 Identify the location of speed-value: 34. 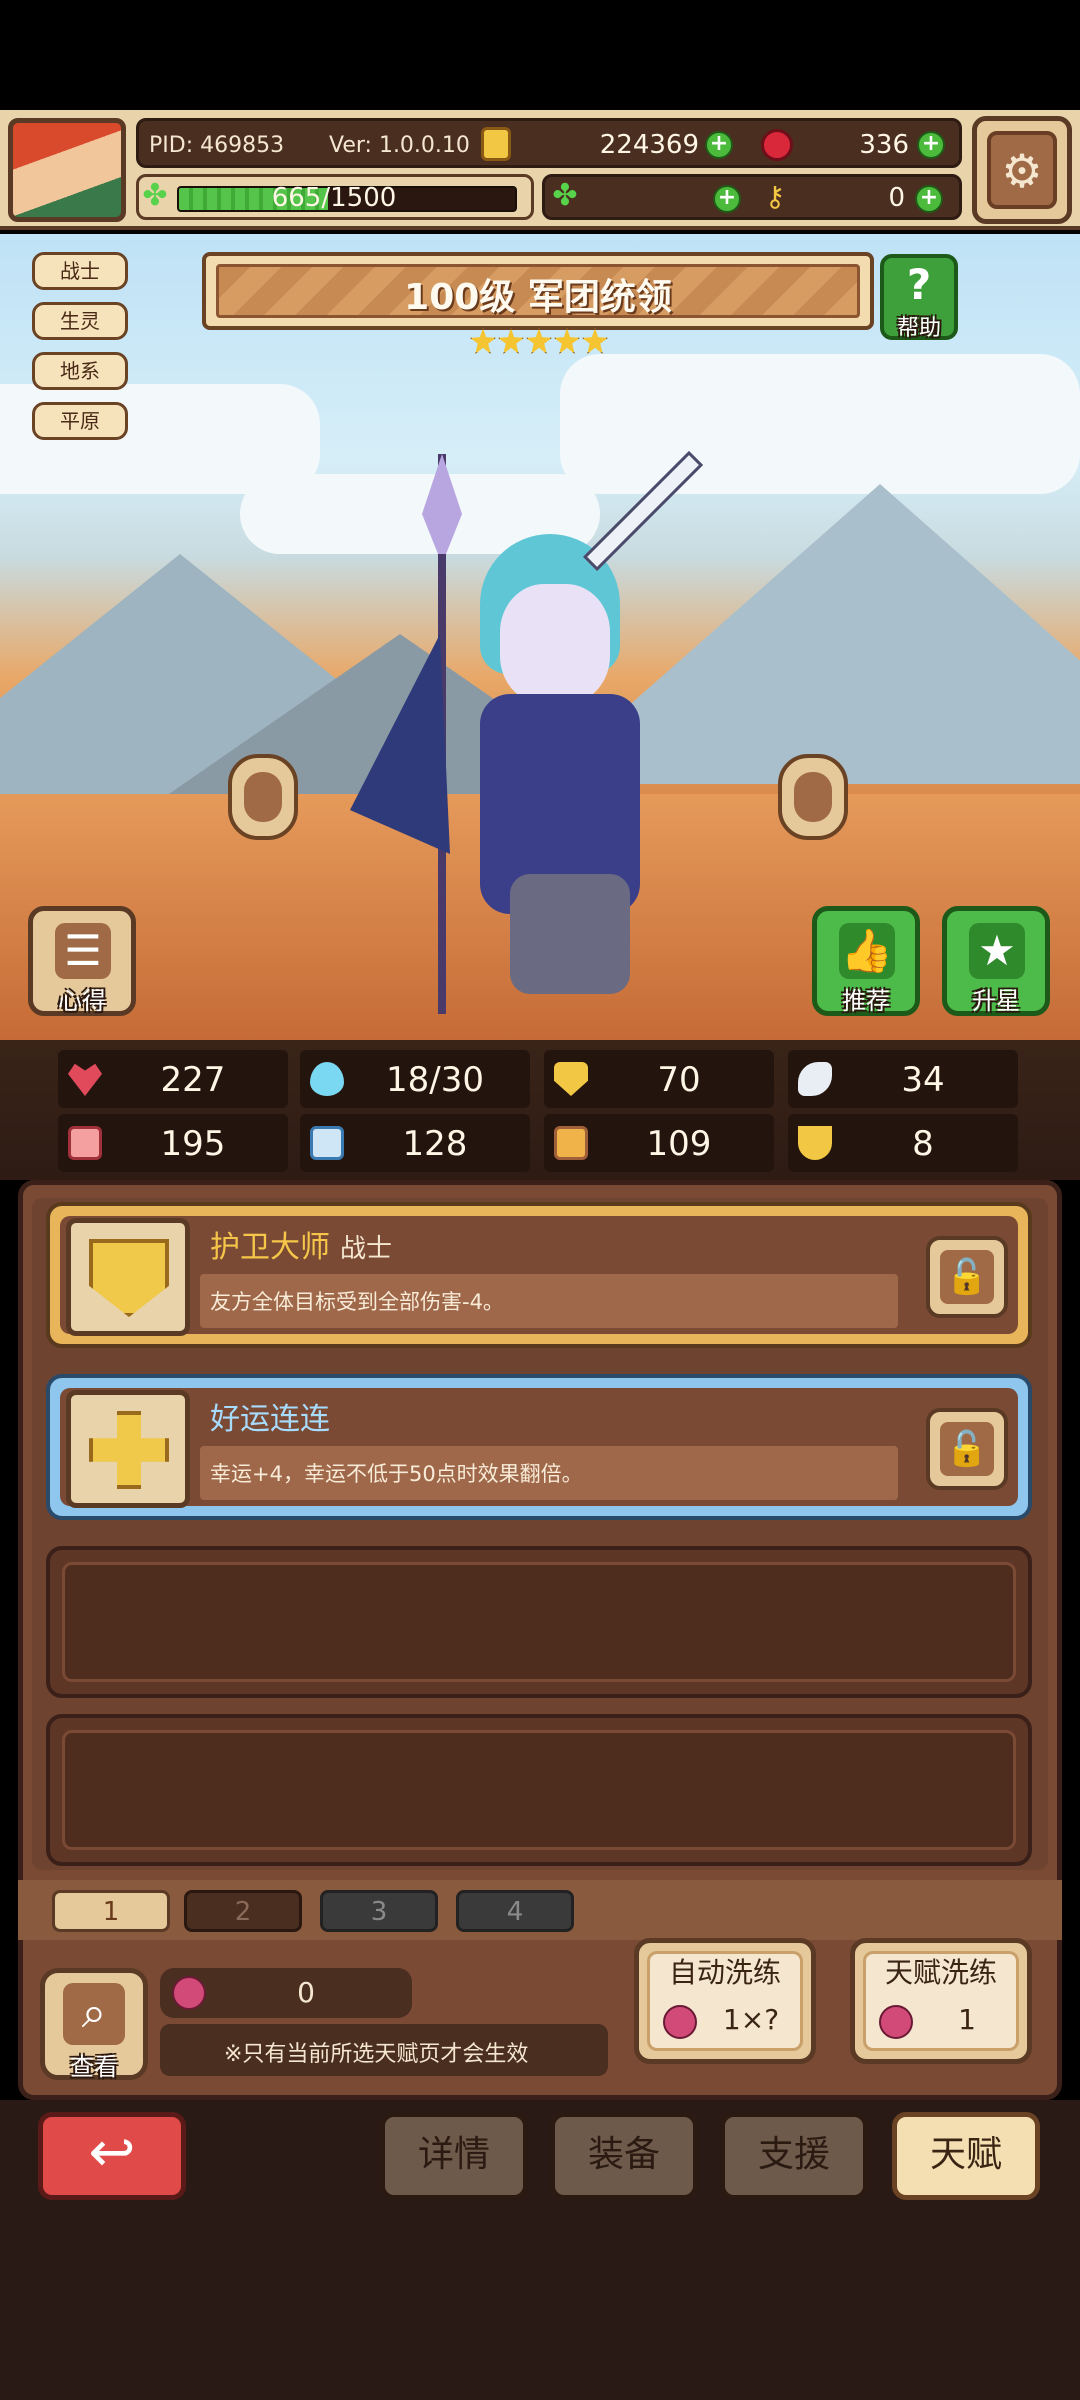
(923, 1080).